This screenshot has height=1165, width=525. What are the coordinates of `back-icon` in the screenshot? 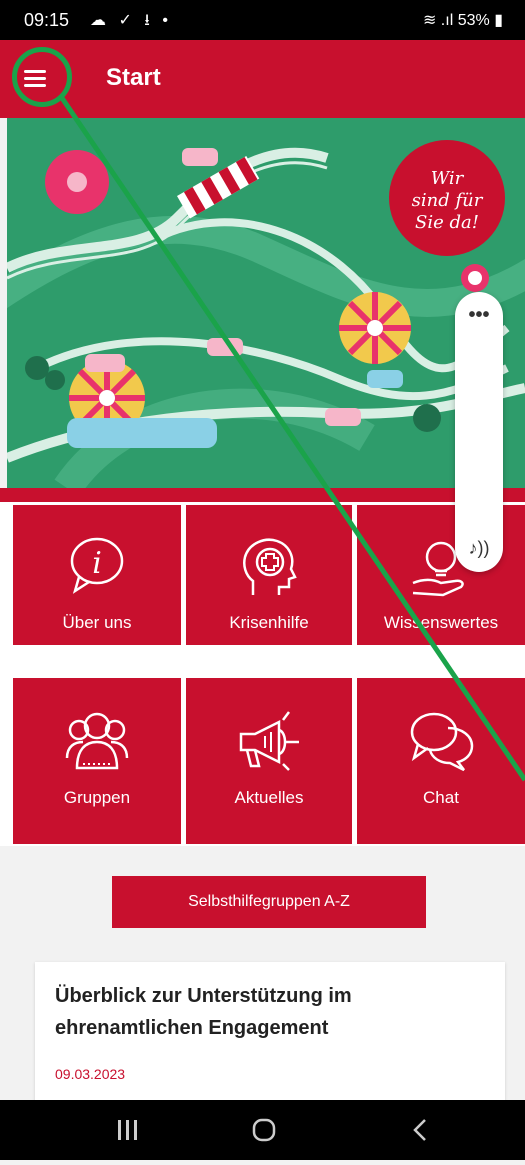 It's located at (419, 1130).